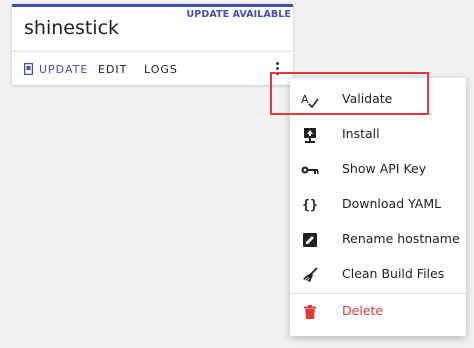 This screenshot has width=474, height=348. I want to click on code-braces-icon: {}, so click(310, 205).